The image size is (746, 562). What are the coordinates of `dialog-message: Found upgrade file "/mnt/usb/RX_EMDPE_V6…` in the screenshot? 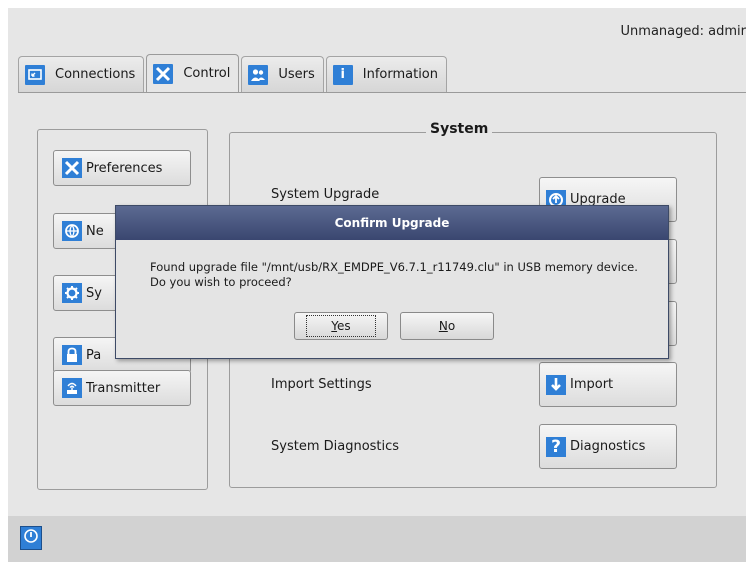 It's located at (394, 275).